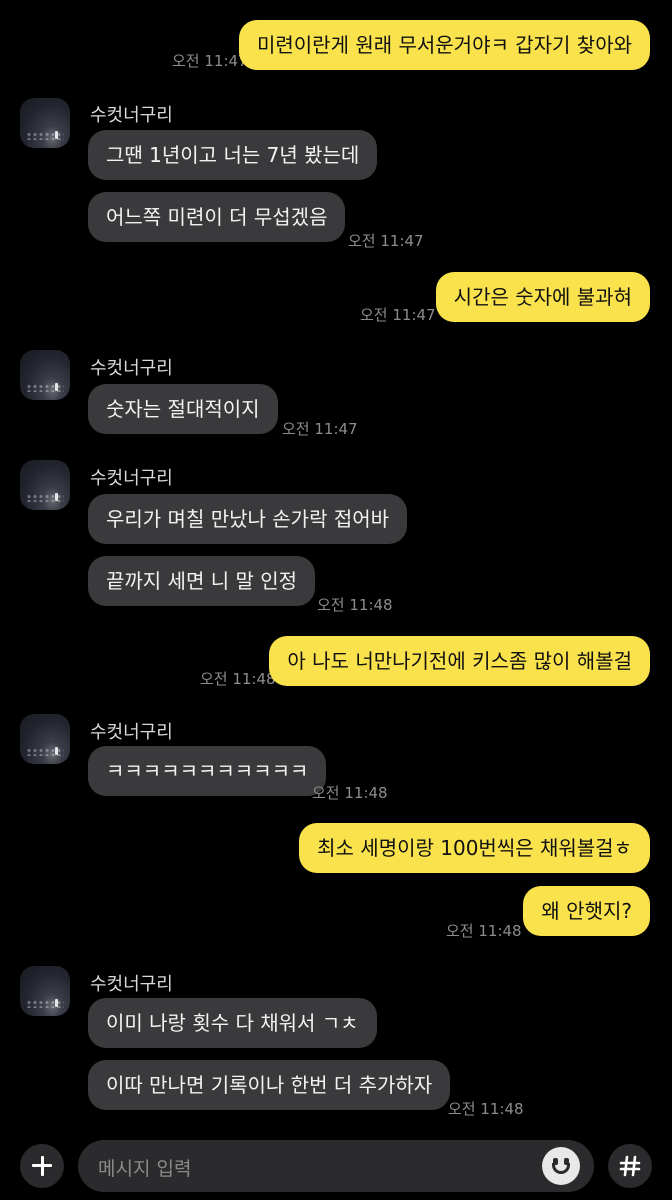 This screenshot has height=1200, width=672. Describe the element at coordinates (207, 771) in the screenshot. I see `incoming-message: ㅋㅋㅋㅋㅋㅋㅋㅋㅋㅋㅋ` at that location.